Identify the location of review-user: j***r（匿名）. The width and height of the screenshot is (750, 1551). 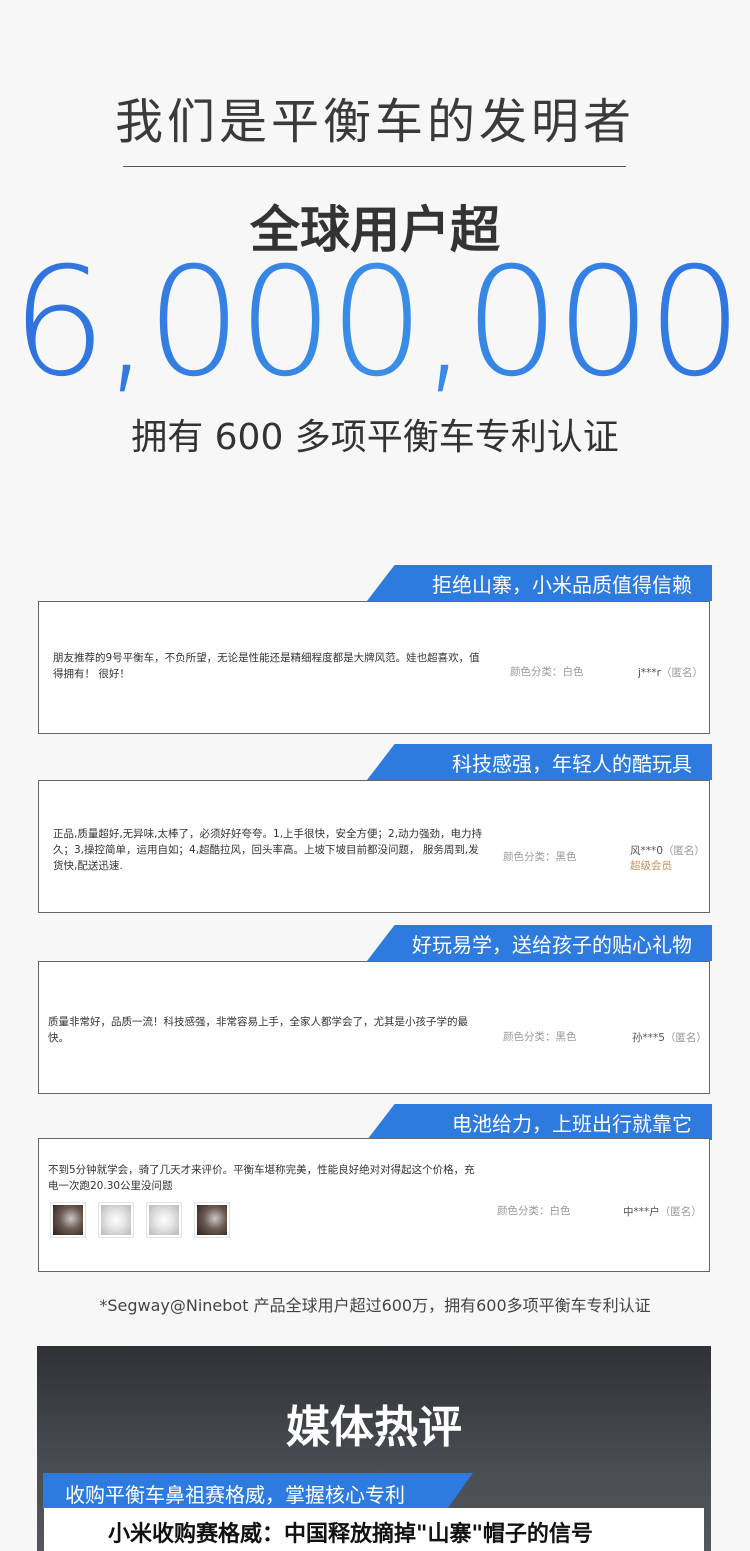
(670, 673).